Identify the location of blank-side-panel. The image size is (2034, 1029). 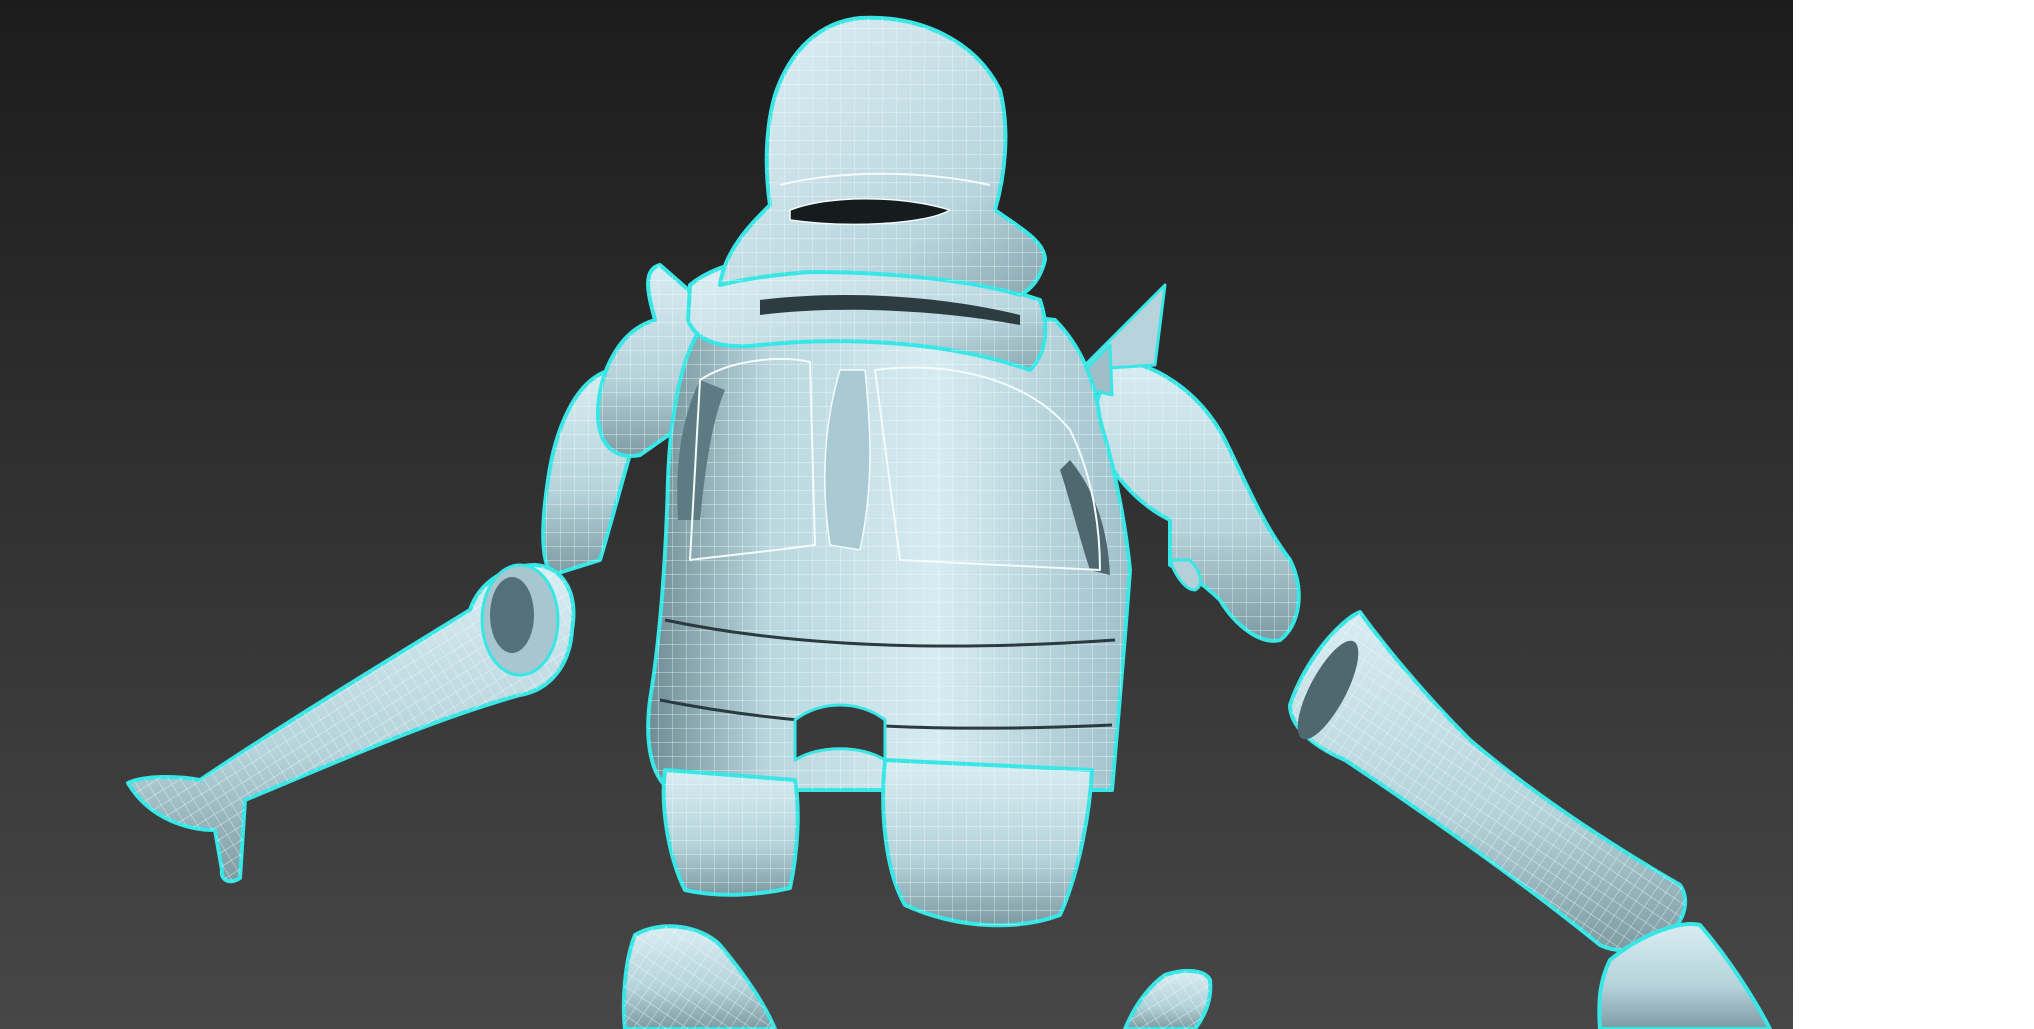
(1913, 514).